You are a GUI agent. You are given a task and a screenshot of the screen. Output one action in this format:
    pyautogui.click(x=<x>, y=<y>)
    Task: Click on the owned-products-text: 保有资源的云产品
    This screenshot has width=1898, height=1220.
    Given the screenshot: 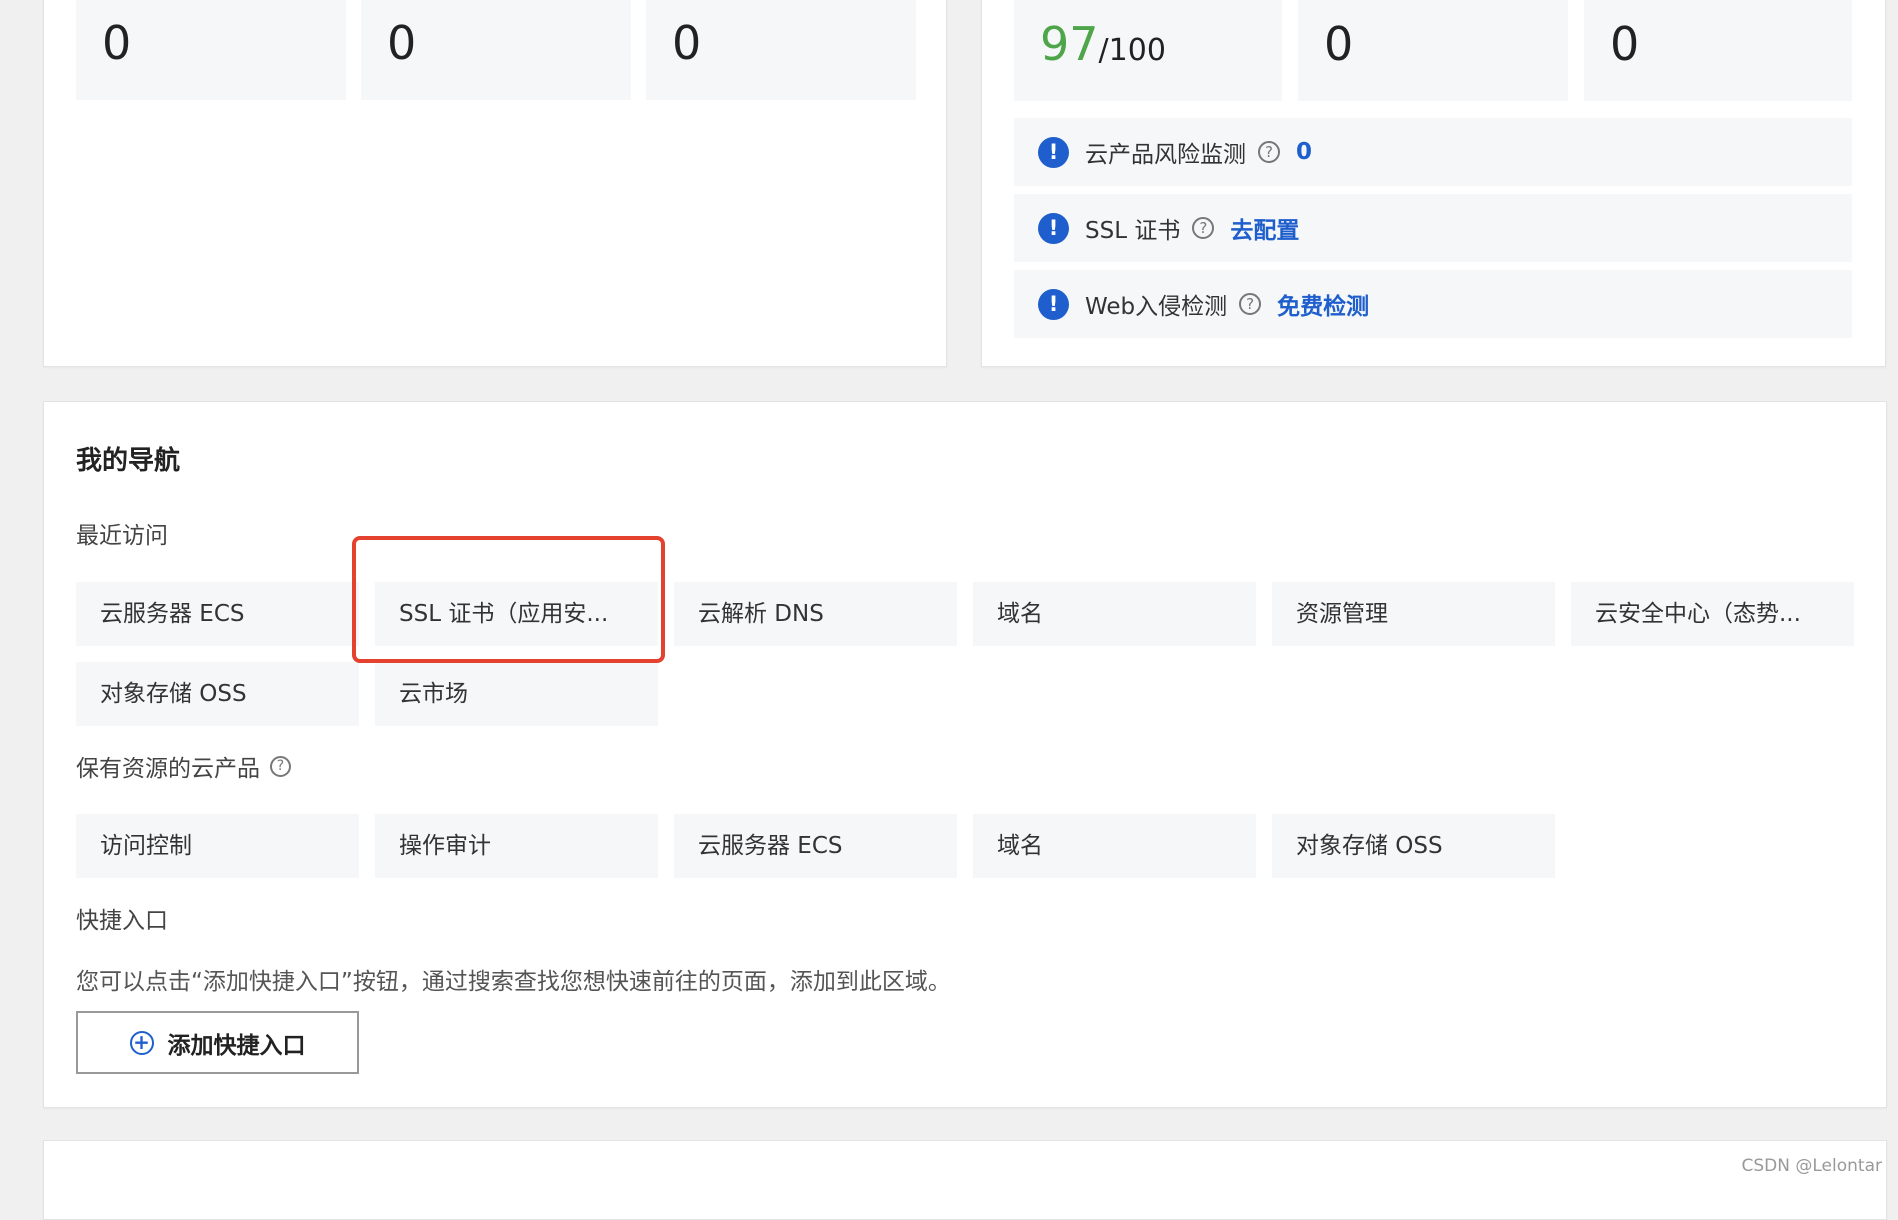 What is the action you would take?
    pyautogui.click(x=168, y=769)
    